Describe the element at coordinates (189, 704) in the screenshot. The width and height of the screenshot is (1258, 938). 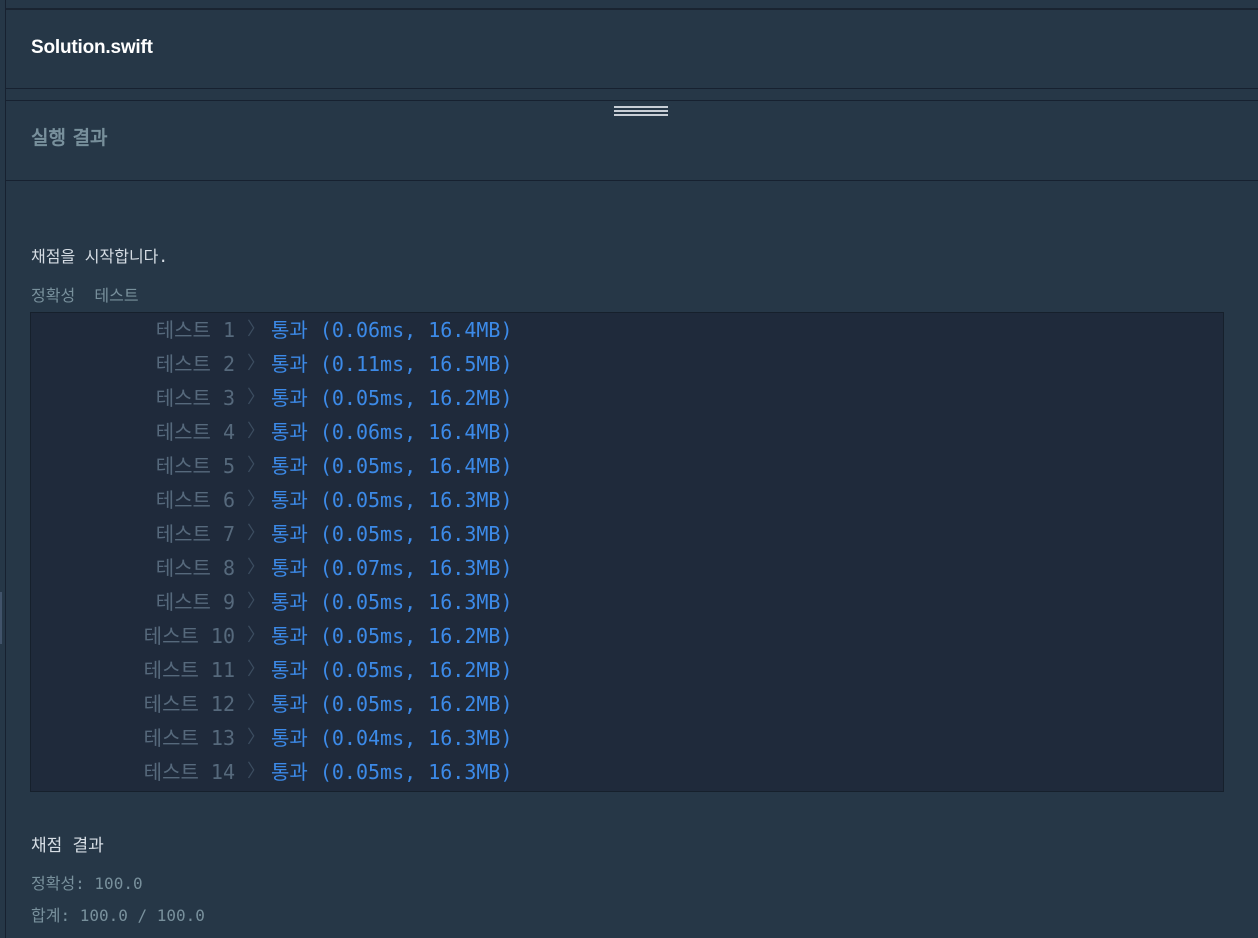
I see `test-label: 테스트 12` at that location.